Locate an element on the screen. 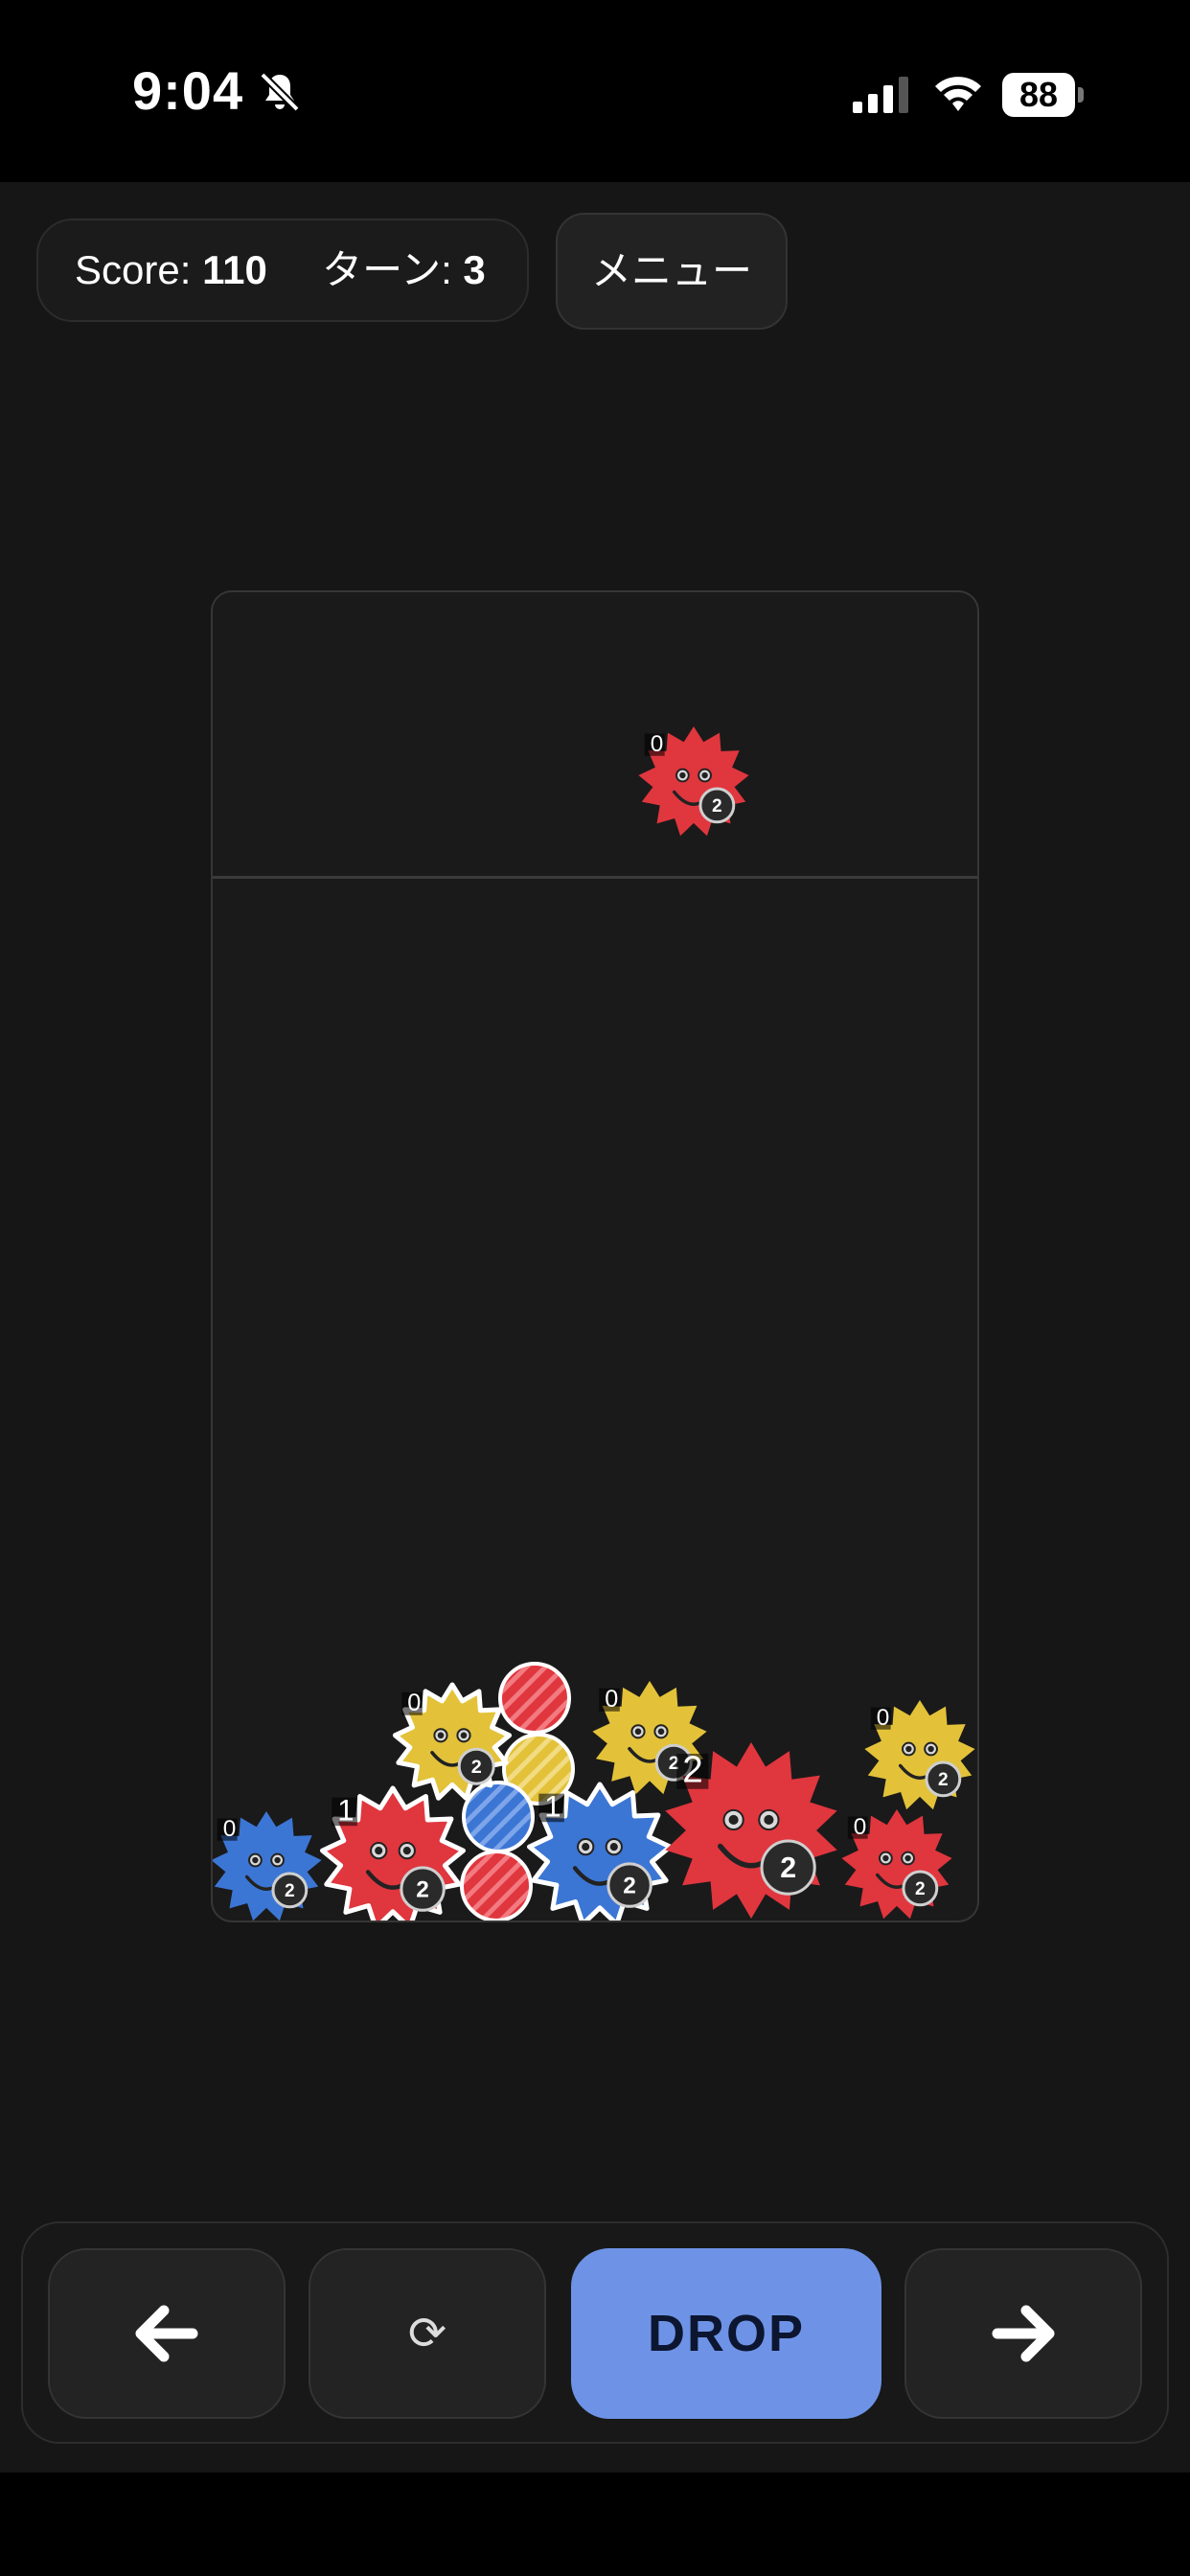  bell-muted-icon is located at coordinates (280, 94).